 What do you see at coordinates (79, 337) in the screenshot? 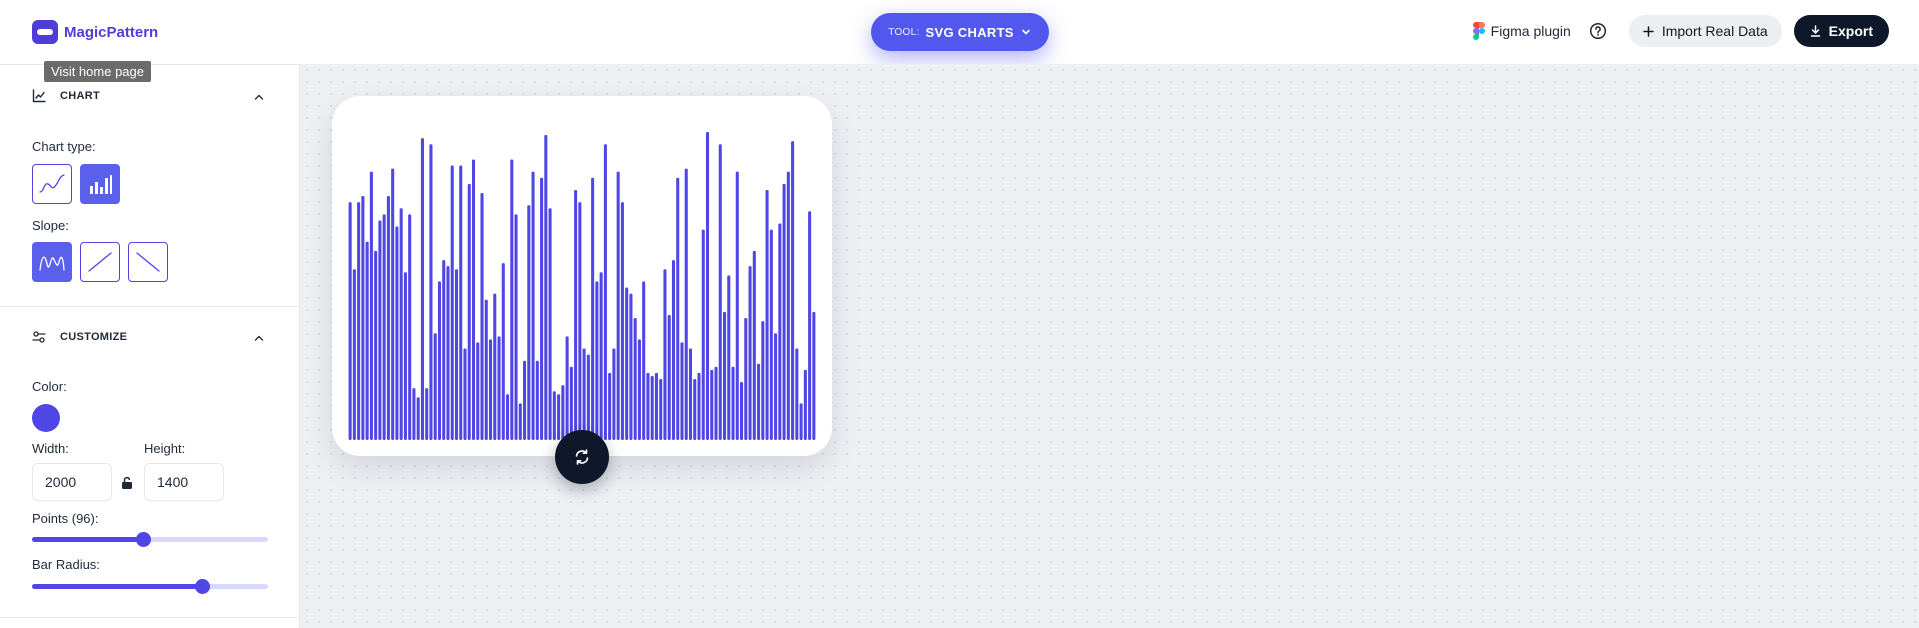
I see `customize-section-header: CUSTOMIZE` at bounding box center [79, 337].